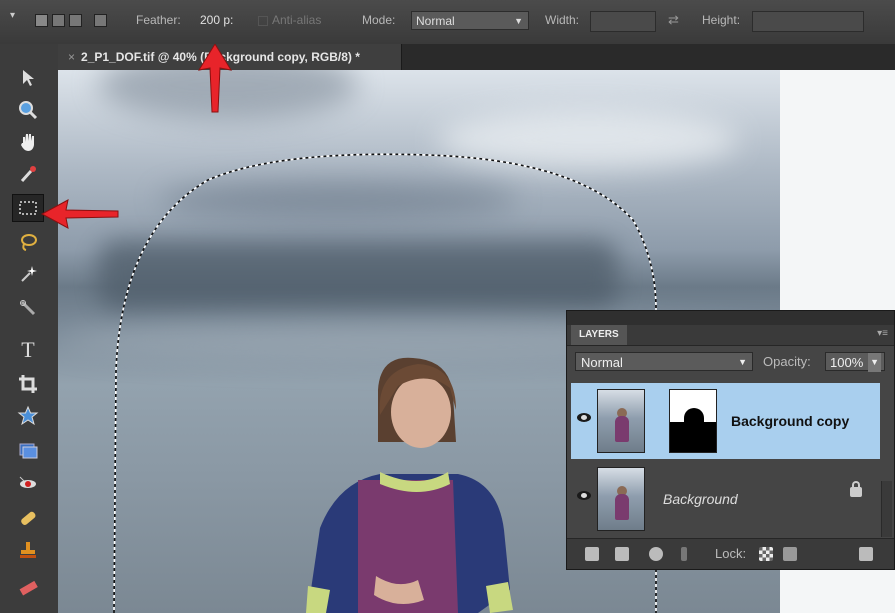 The image size is (895, 613). Describe the element at coordinates (100, 20) in the screenshot. I see `intersect-selection-icon` at that location.